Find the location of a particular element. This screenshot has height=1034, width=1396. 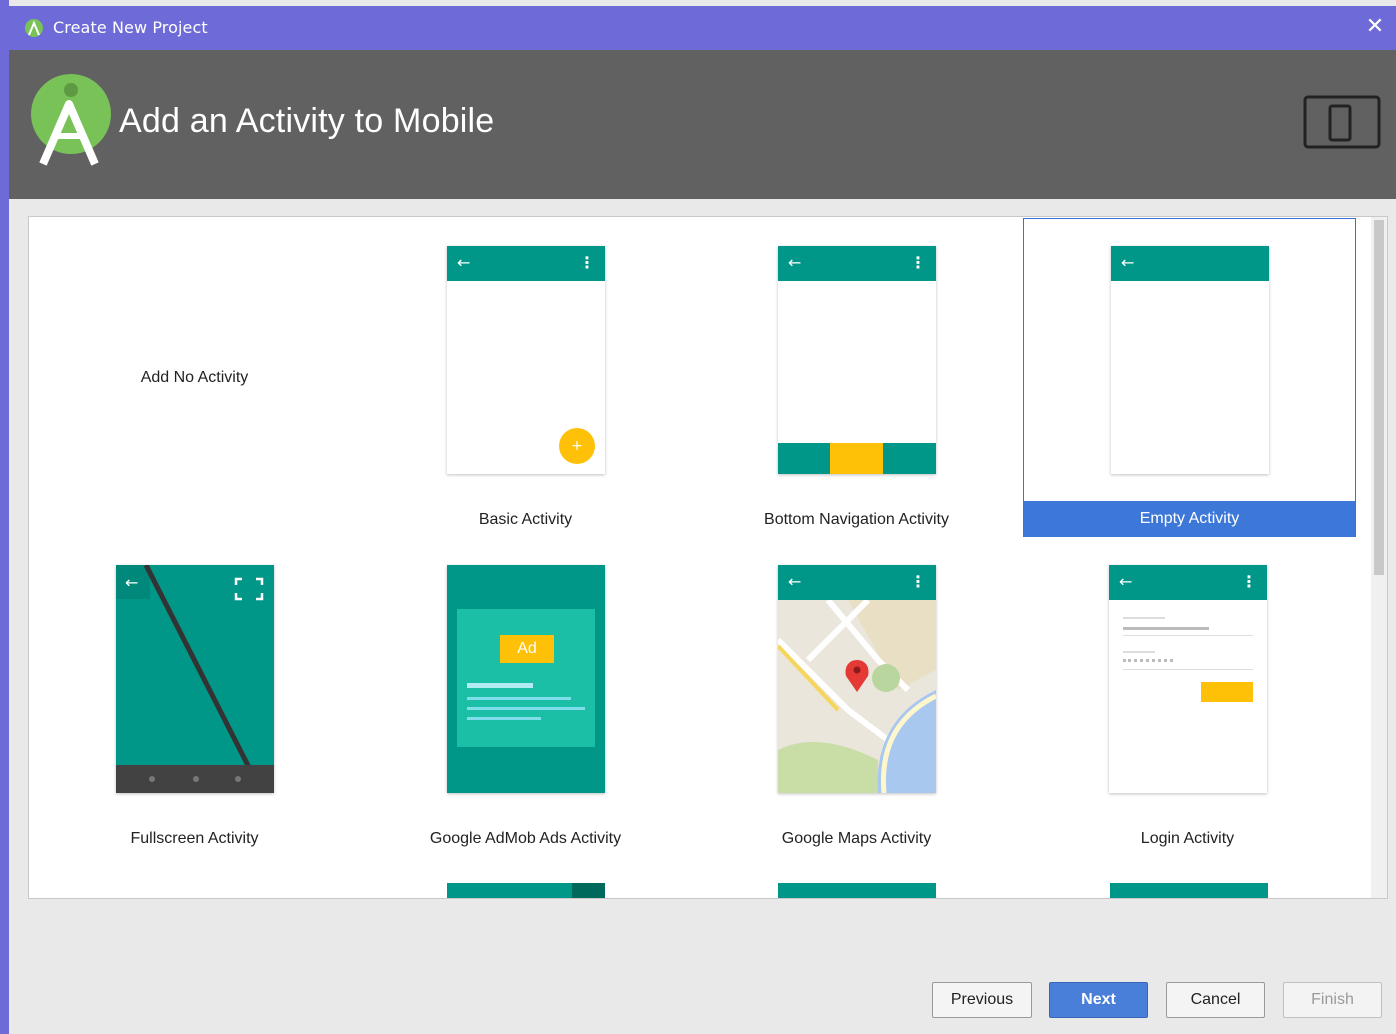

app-bar: ← is located at coordinates (1190, 263).